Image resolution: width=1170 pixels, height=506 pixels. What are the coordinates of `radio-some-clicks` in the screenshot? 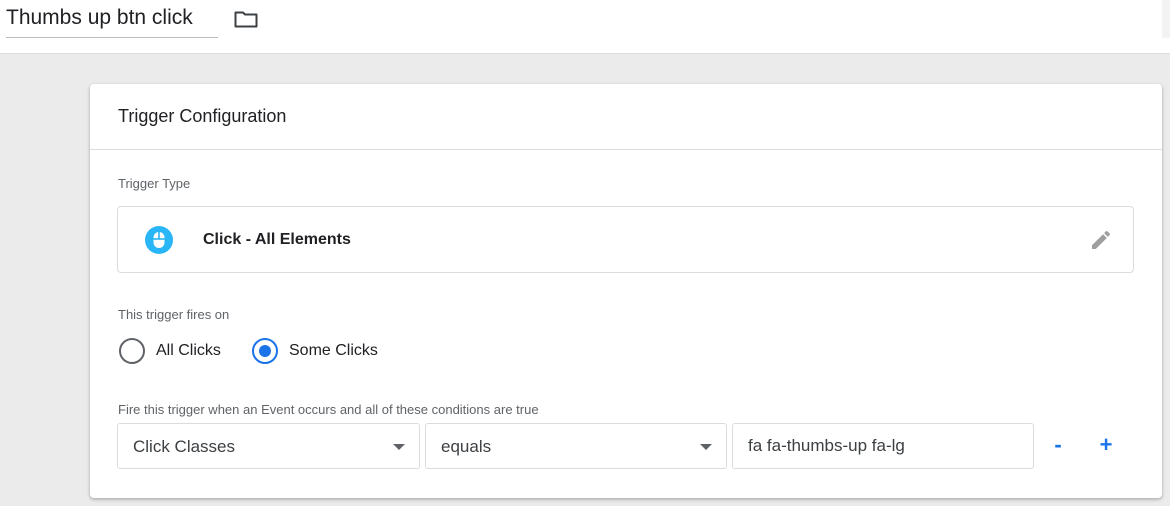 It's located at (265, 351).